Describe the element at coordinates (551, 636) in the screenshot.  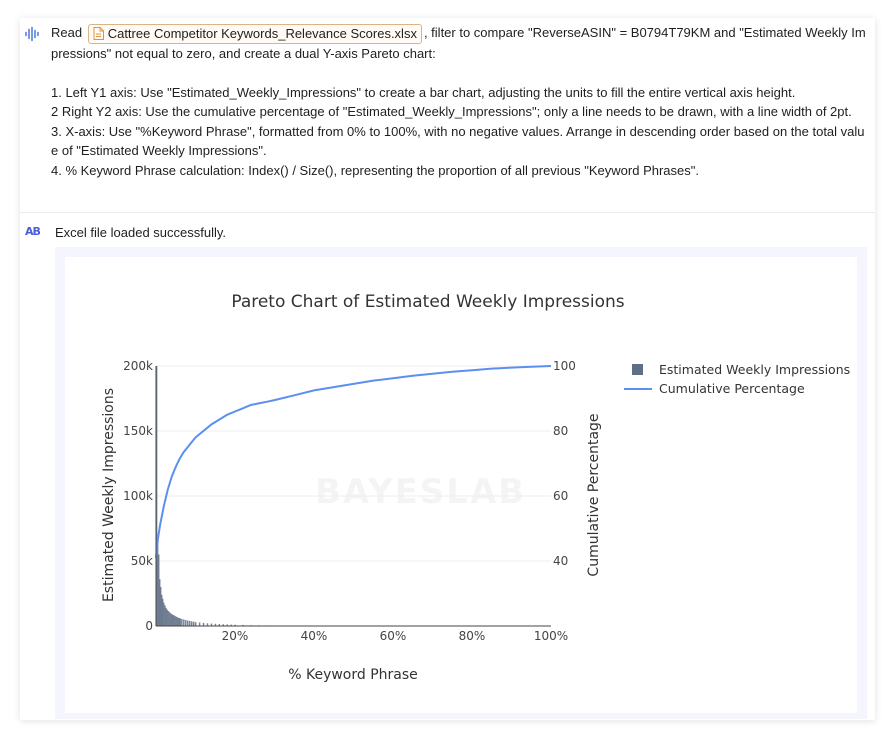
I see `x-tick-label: 100%` at that location.